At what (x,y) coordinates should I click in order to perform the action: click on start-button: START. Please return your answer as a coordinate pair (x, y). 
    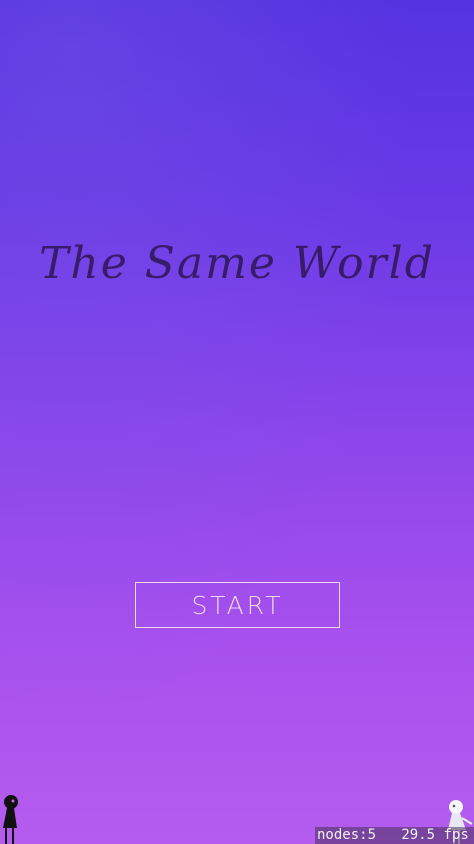
    Looking at the image, I should click on (237, 605).